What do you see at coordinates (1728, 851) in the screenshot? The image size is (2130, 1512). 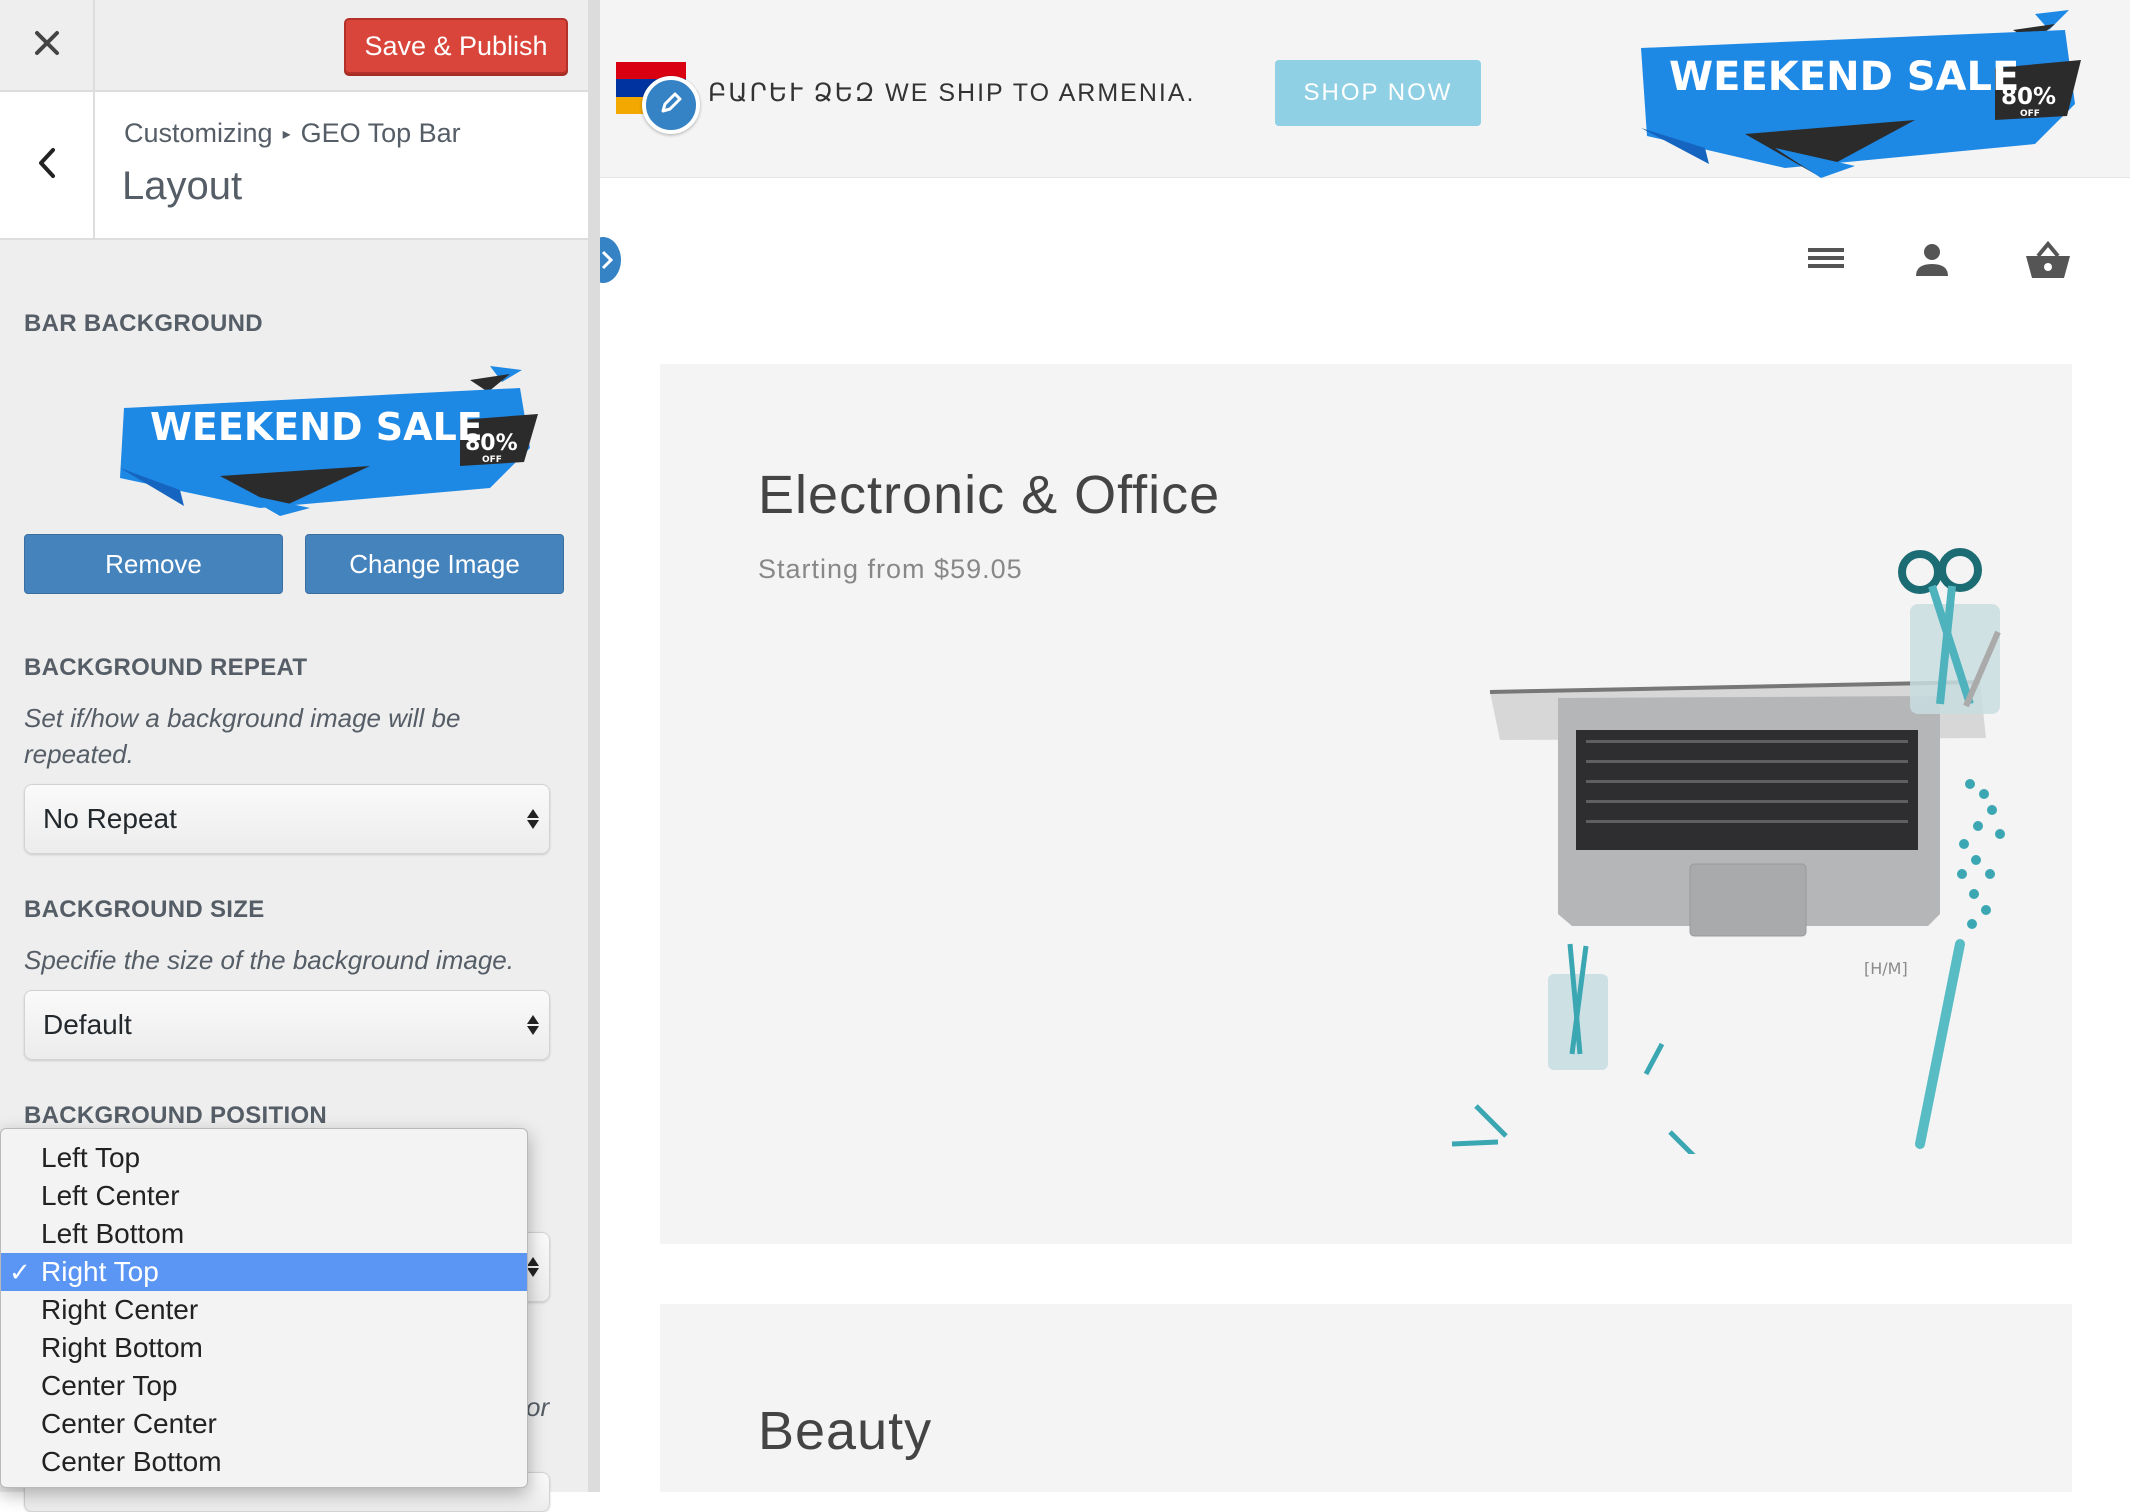 I see `office-products-image: [H/M]` at bounding box center [1728, 851].